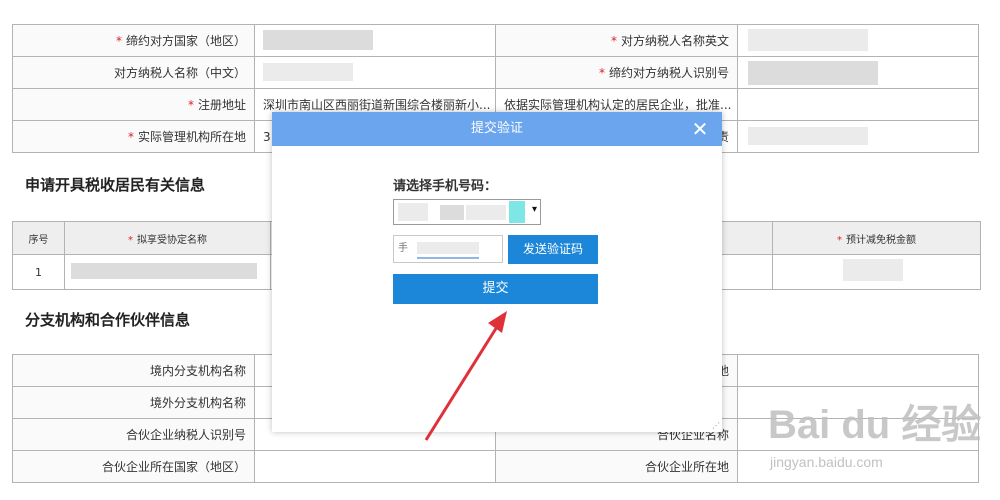  What do you see at coordinates (875, 425) in the screenshot?
I see `watermark-logo: Bai du 经验` at bounding box center [875, 425].